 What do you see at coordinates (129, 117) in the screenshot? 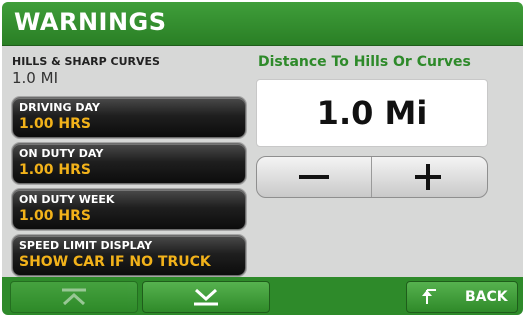
I see `driving-day-button: DRIVING DAY 1.00 HRS` at bounding box center [129, 117].